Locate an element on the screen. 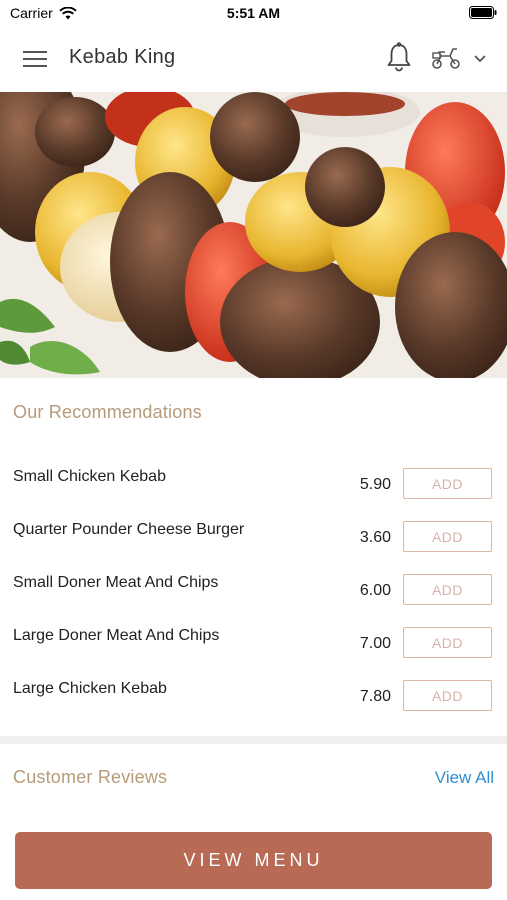 Image resolution: width=507 pixels, height=900 pixels. clock: 5:51 AM is located at coordinates (253, 13).